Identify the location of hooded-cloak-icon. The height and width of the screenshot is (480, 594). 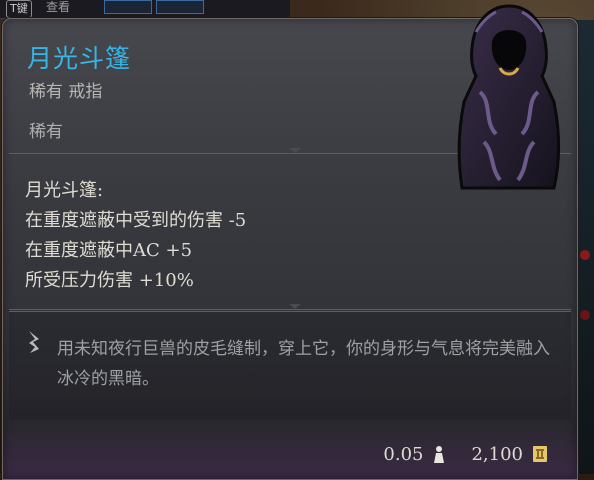
(508, 97).